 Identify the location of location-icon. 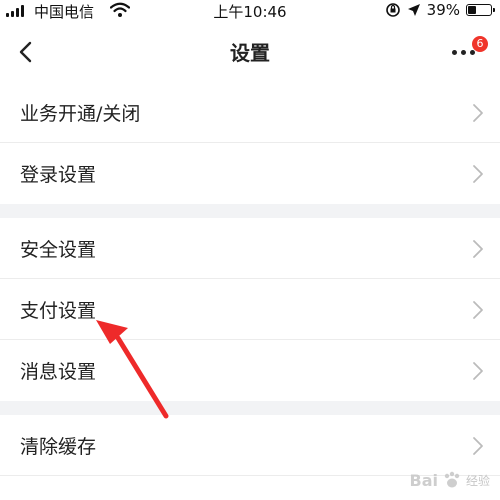
(413, 10).